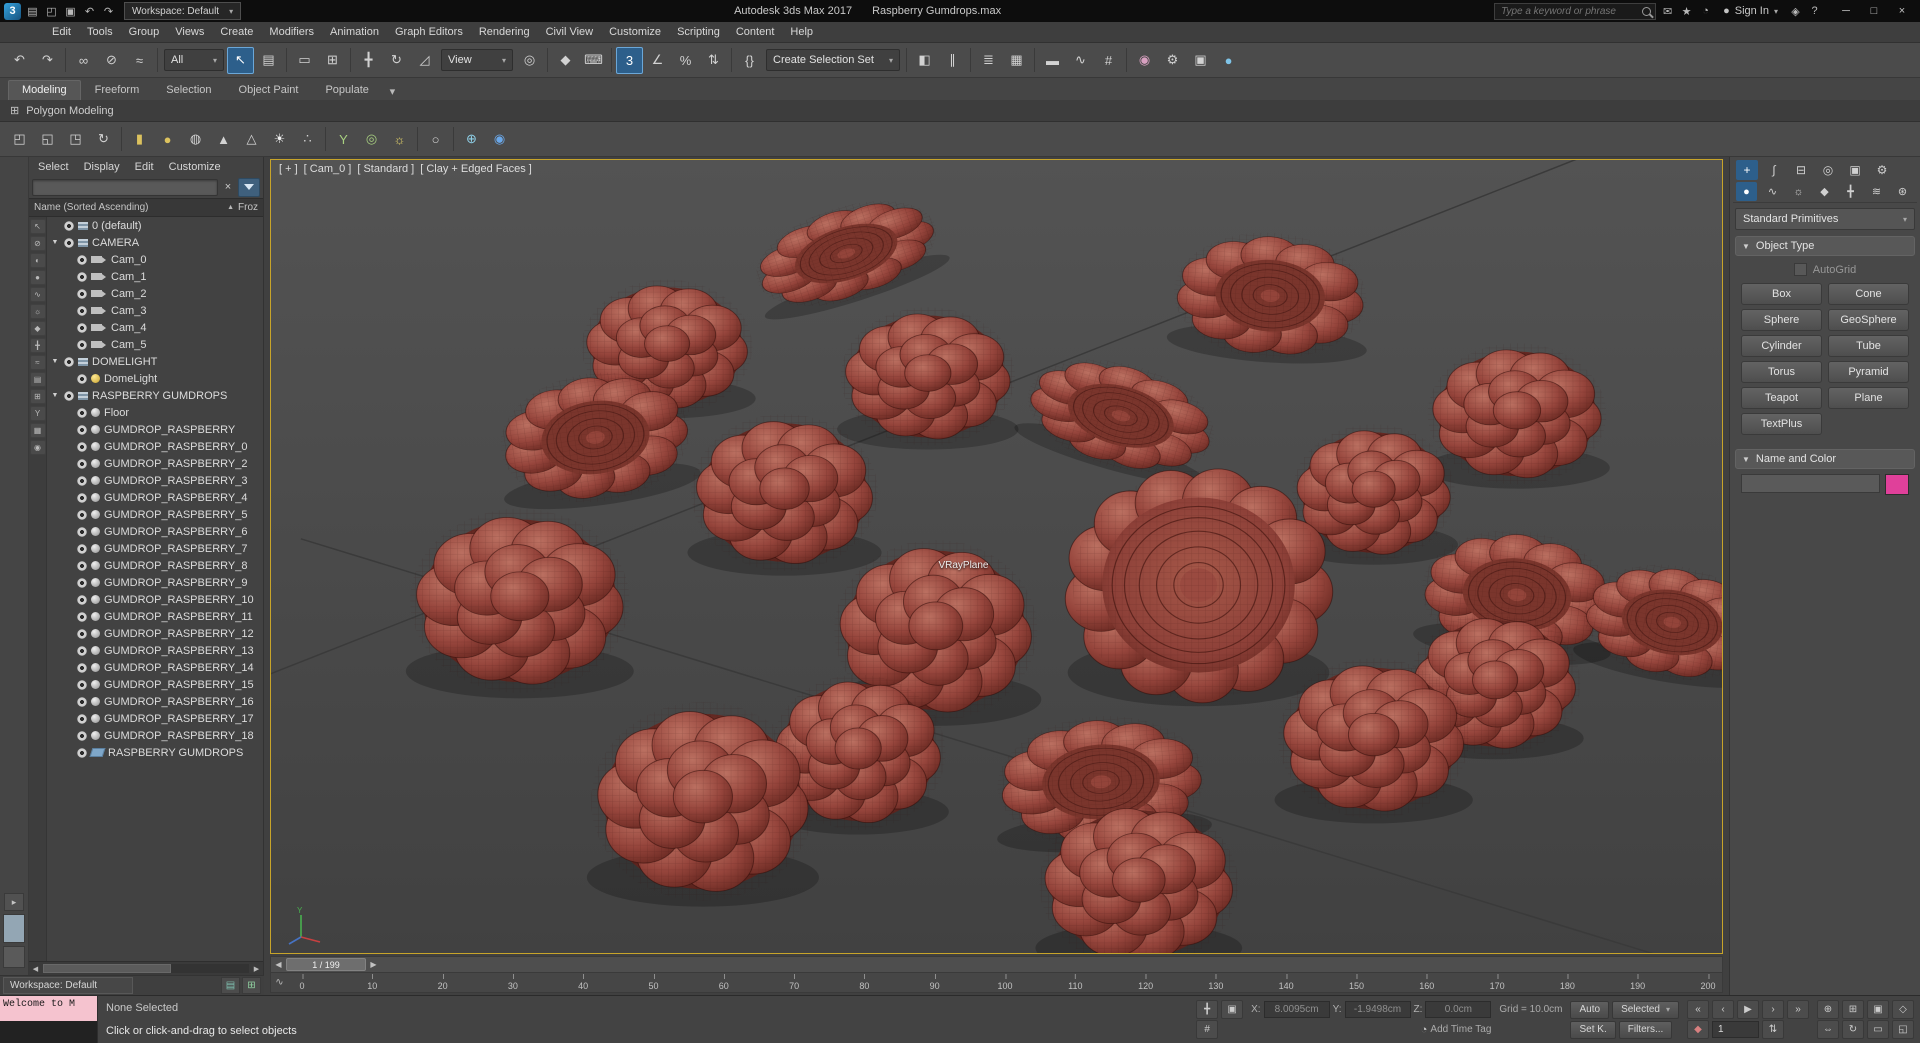  What do you see at coordinates (332, 60) in the screenshot?
I see `window-crossing-icon: ⊞` at bounding box center [332, 60].